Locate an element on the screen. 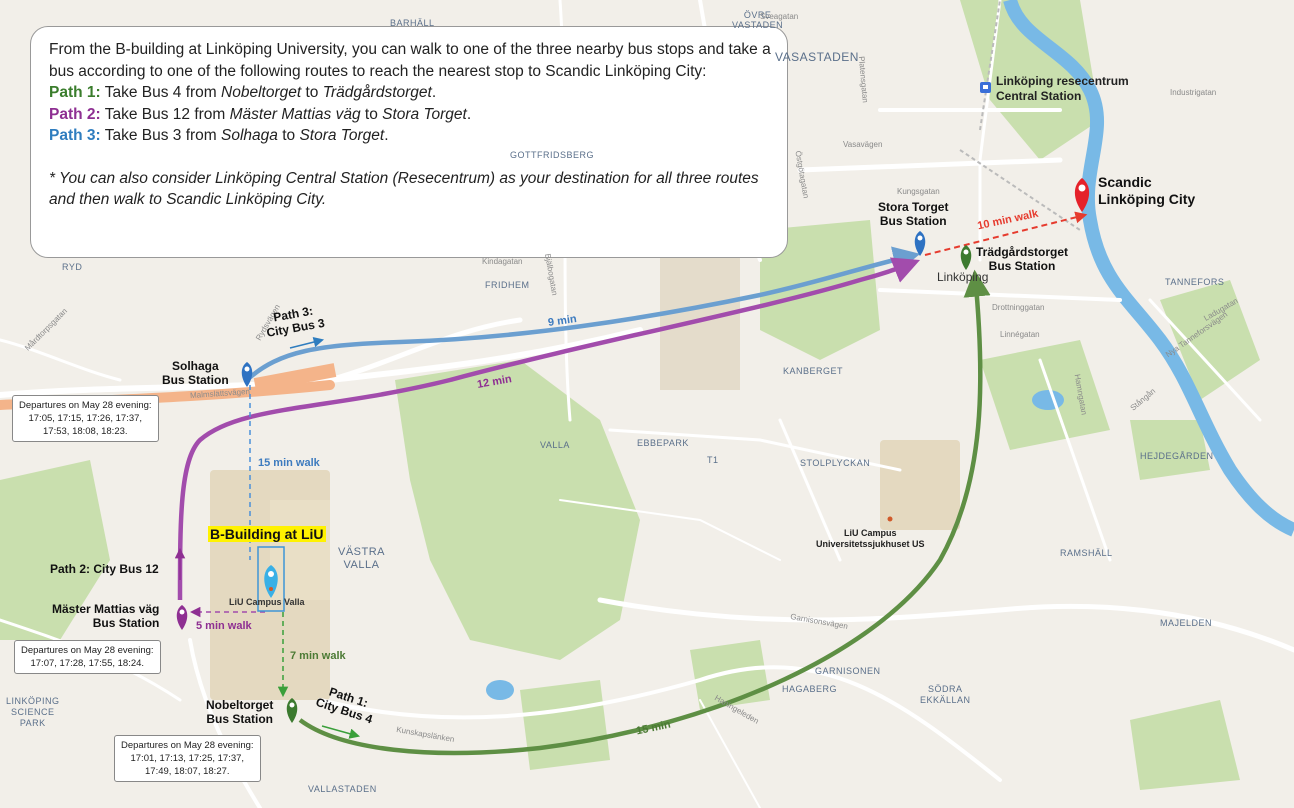 The width and height of the screenshot is (1294, 808). street-label: Industrigatan is located at coordinates (1193, 92).